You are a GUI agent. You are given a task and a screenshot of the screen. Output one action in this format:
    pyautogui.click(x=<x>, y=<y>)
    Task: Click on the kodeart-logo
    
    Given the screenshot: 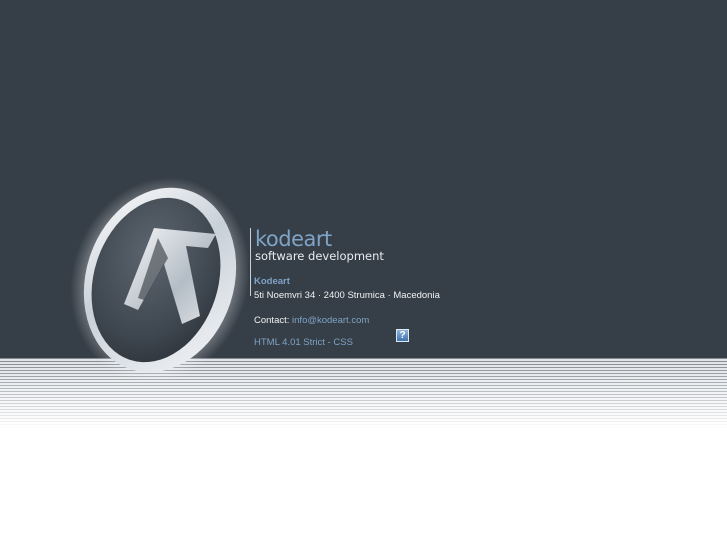 What is the action you would take?
    pyautogui.click(x=159, y=280)
    